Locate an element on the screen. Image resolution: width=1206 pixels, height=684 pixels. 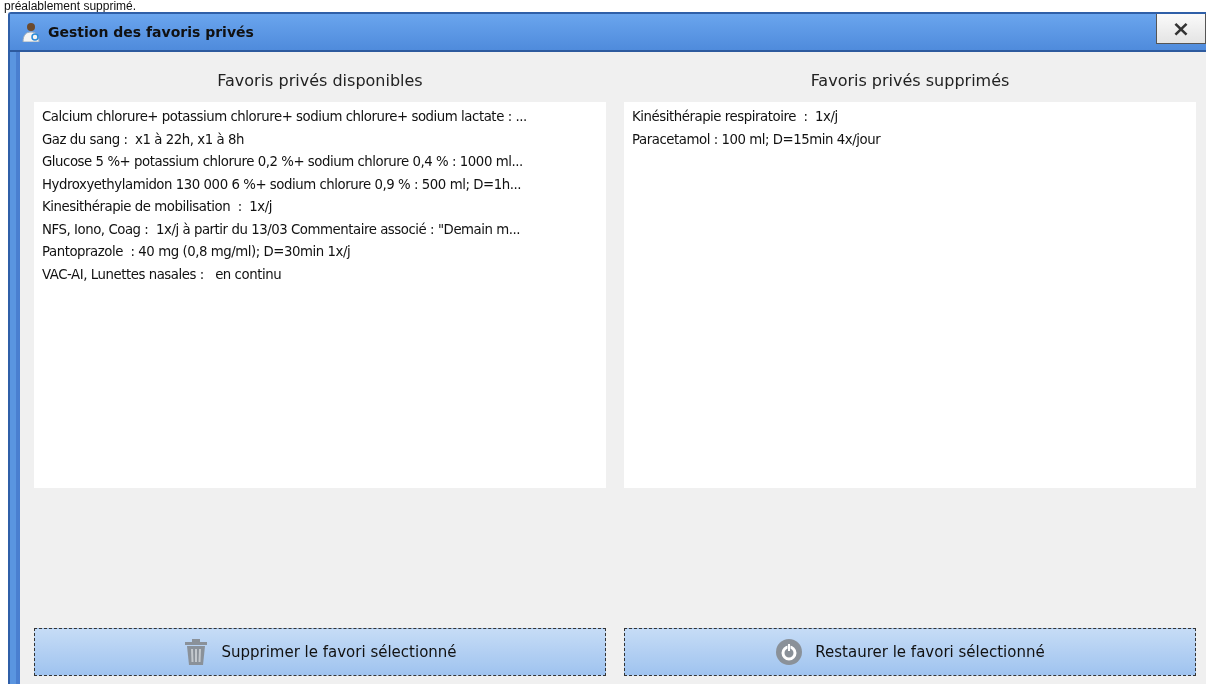
close-button: × is located at coordinates (1181, 29).